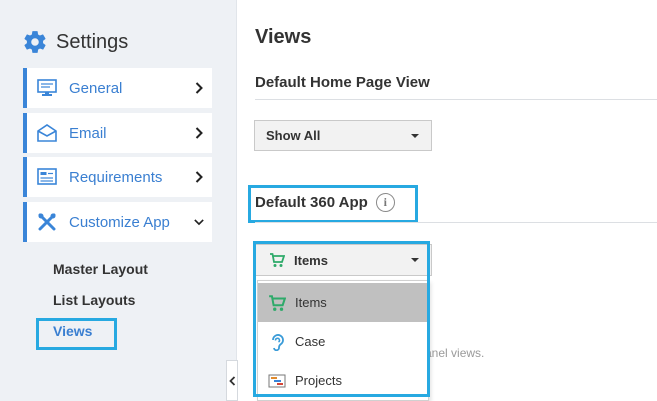 Image resolution: width=657 pixels, height=401 pixels. What do you see at coordinates (117, 133) in the screenshot?
I see `sidebar-item-email: Email` at bounding box center [117, 133].